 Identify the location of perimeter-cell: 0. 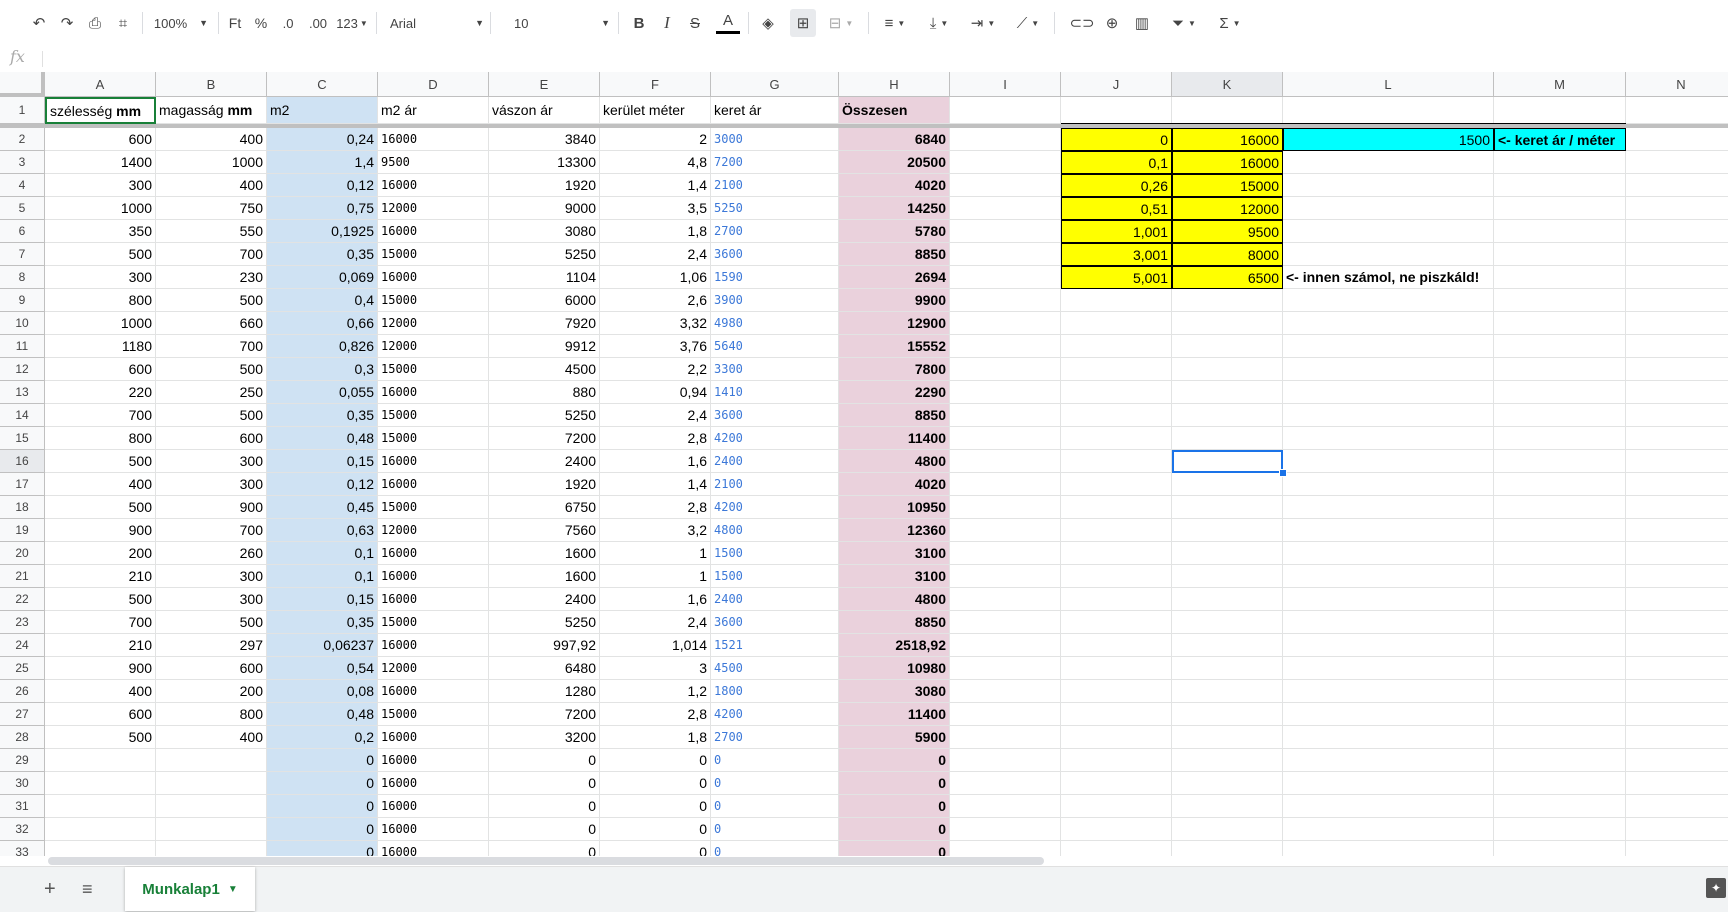
(655, 783).